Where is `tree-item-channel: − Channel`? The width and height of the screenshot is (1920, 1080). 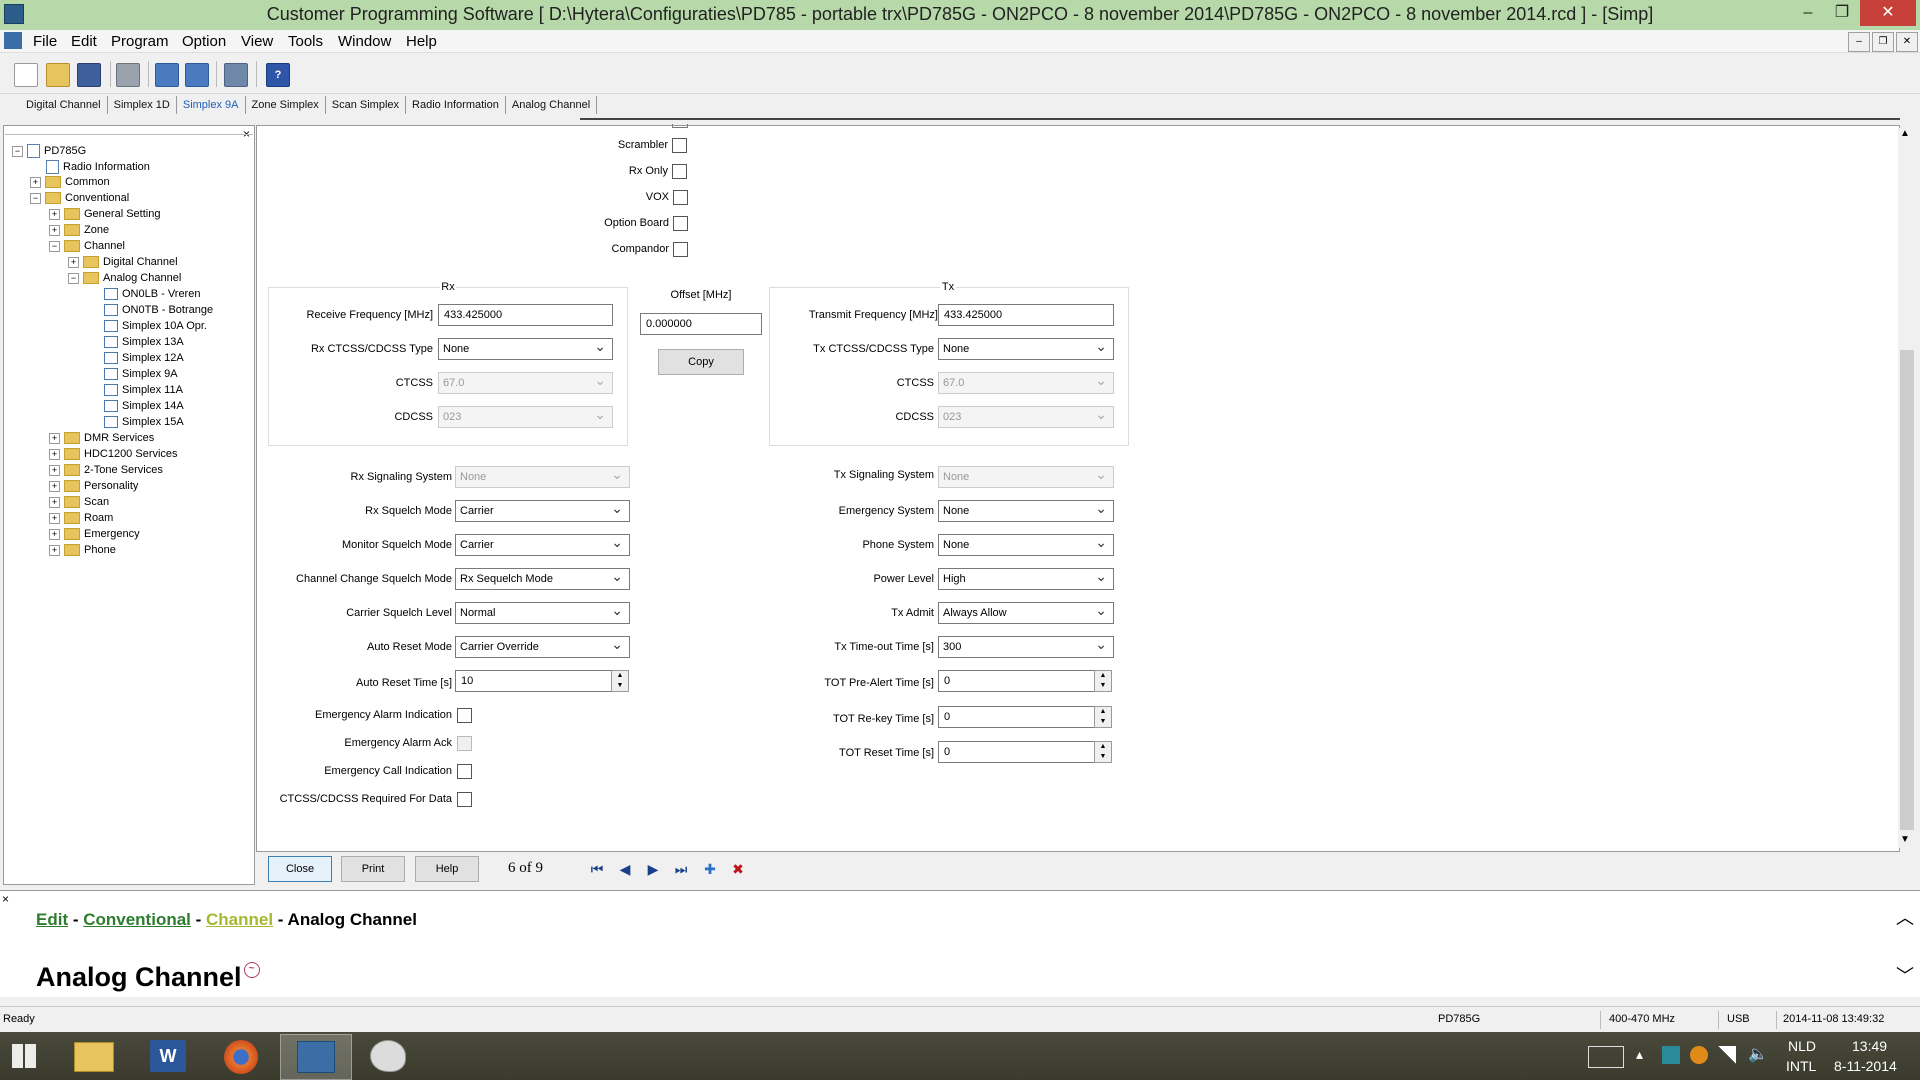
tree-item-channel: − Channel is located at coordinates (87, 248).